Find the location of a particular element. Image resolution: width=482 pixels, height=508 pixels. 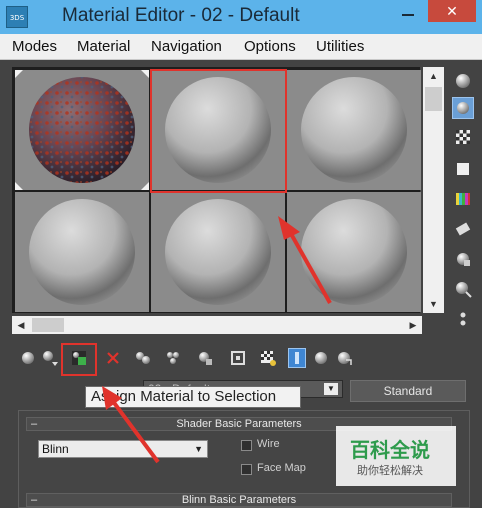

background-button is located at coordinates (463, 137).